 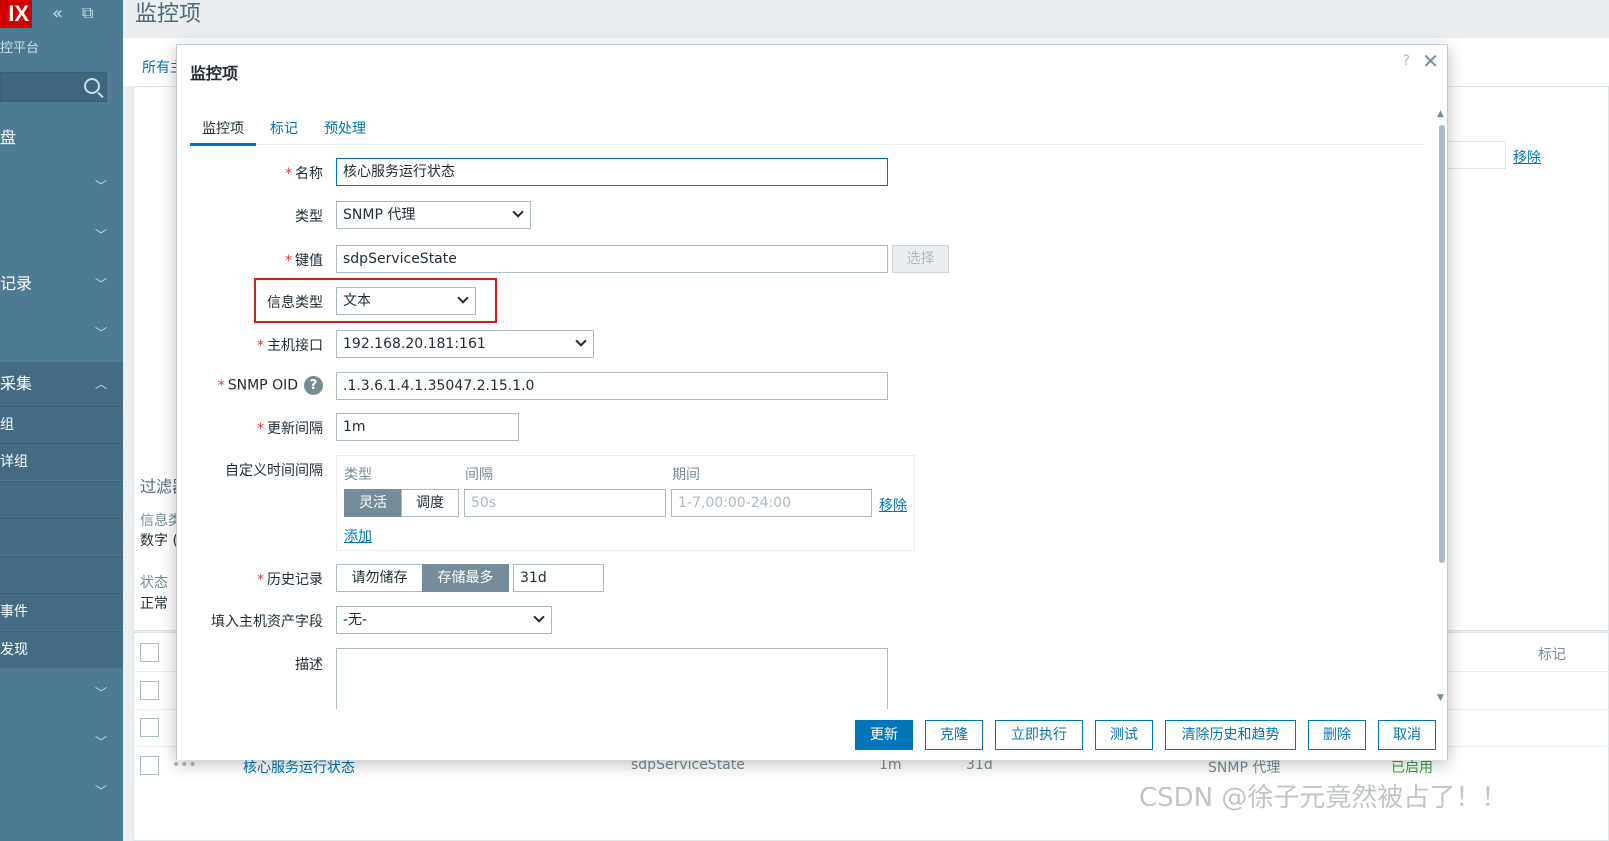 What do you see at coordinates (284, 128) in the screenshot?
I see `tab-tags: 标记` at bounding box center [284, 128].